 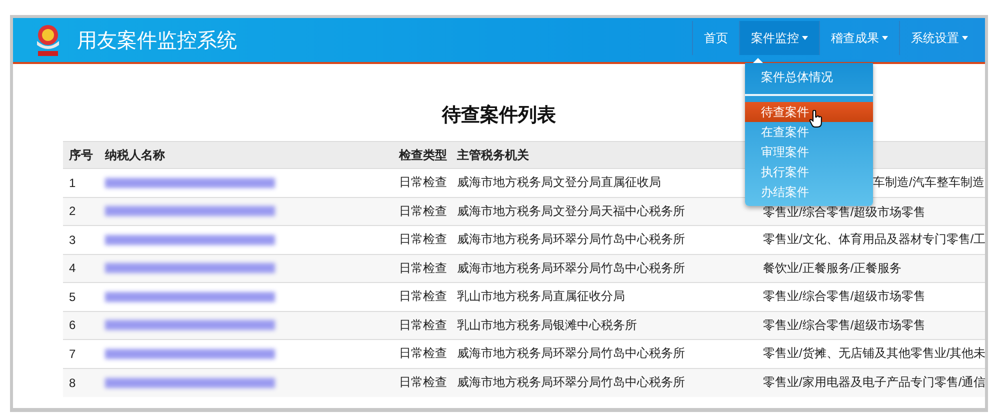 I want to click on table-cell: 4, so click(x=81, y=268).